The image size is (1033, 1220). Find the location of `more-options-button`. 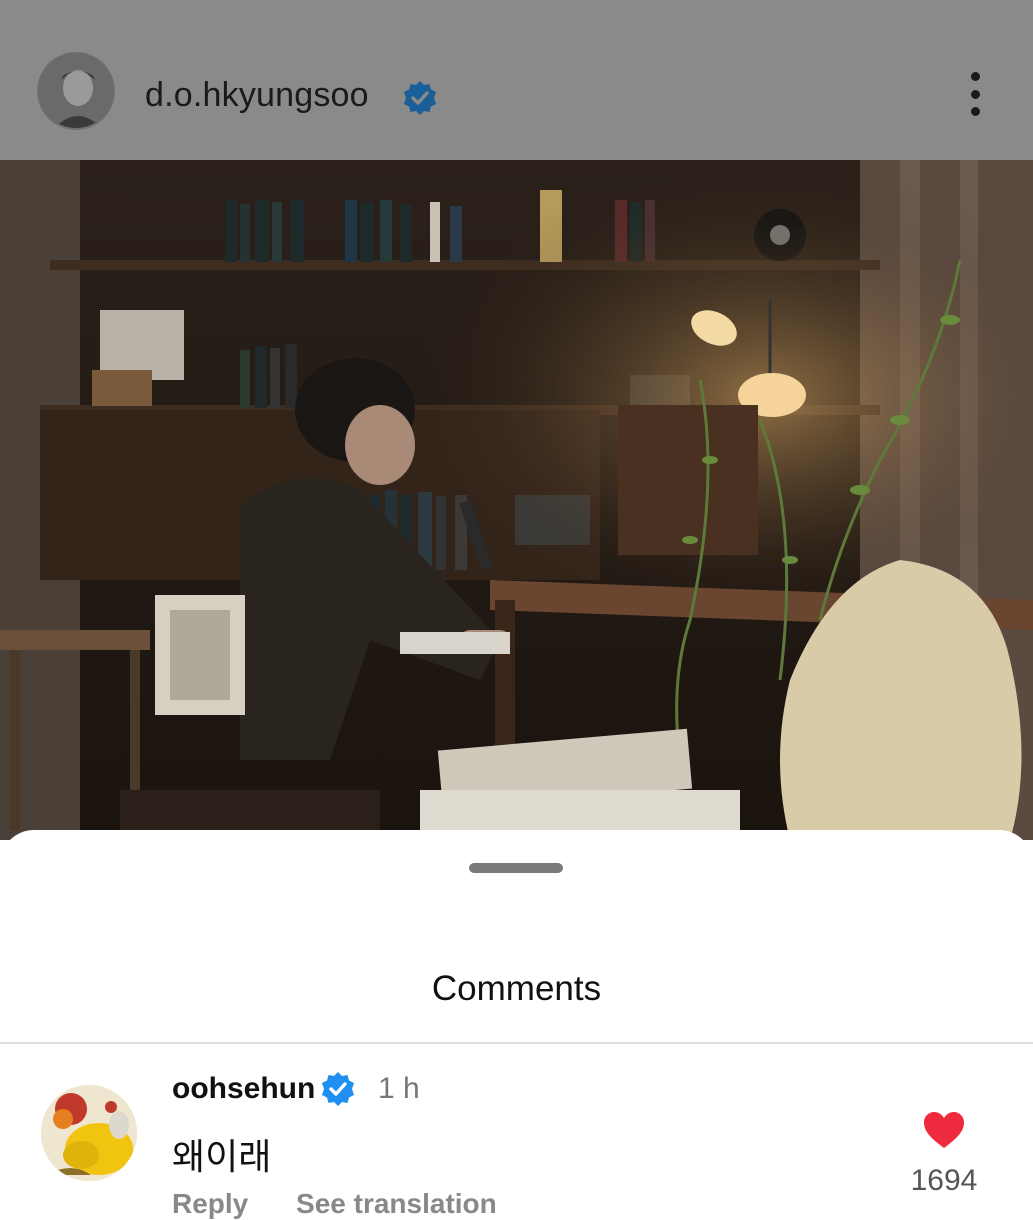

more-options-button is located at coordinates (975, 94).